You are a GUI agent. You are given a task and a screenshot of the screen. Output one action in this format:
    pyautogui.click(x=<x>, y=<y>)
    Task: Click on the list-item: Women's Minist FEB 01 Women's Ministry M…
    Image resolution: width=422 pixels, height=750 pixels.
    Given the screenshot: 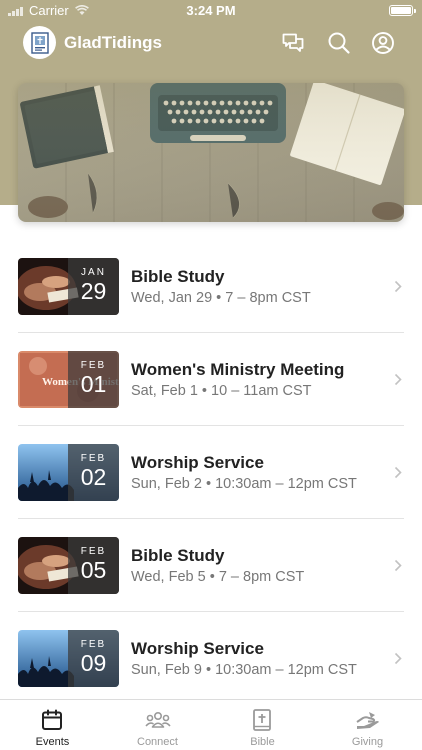 What is the action you would take?
    pyautogui.click(x=211, y=379)
    